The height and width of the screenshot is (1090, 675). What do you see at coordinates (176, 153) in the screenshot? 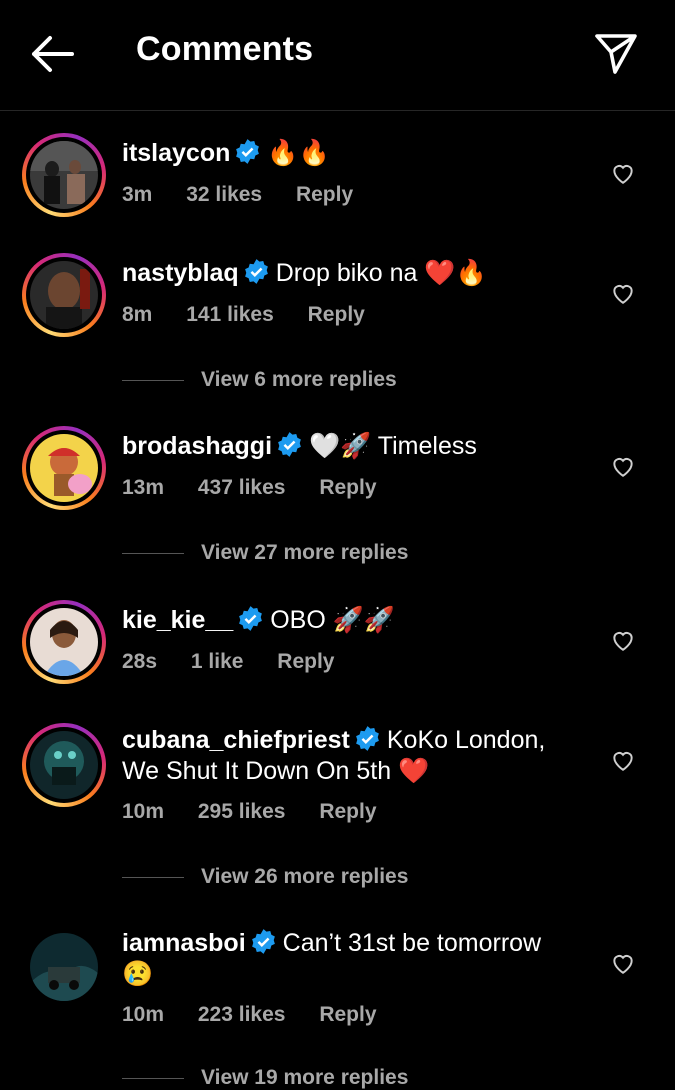
I see `comment-username: itslaycon` at bounding box center [176, 153].